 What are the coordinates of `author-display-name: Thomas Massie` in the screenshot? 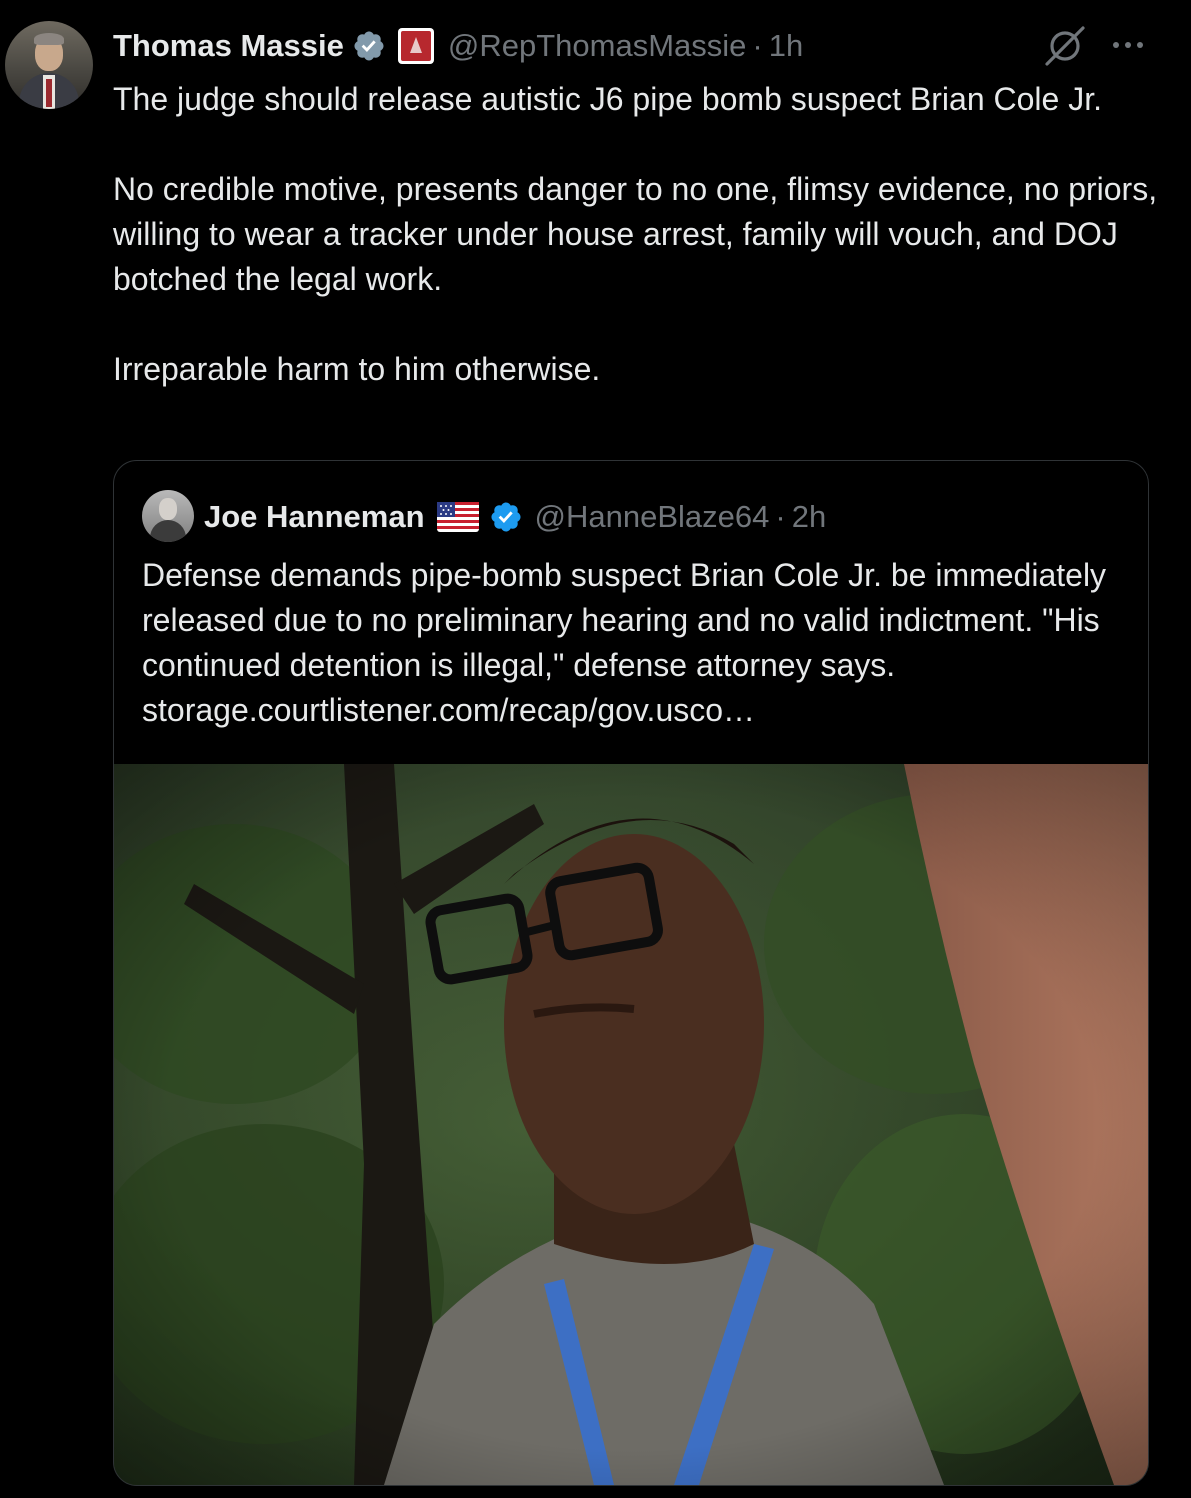 It's located at (228, 46).